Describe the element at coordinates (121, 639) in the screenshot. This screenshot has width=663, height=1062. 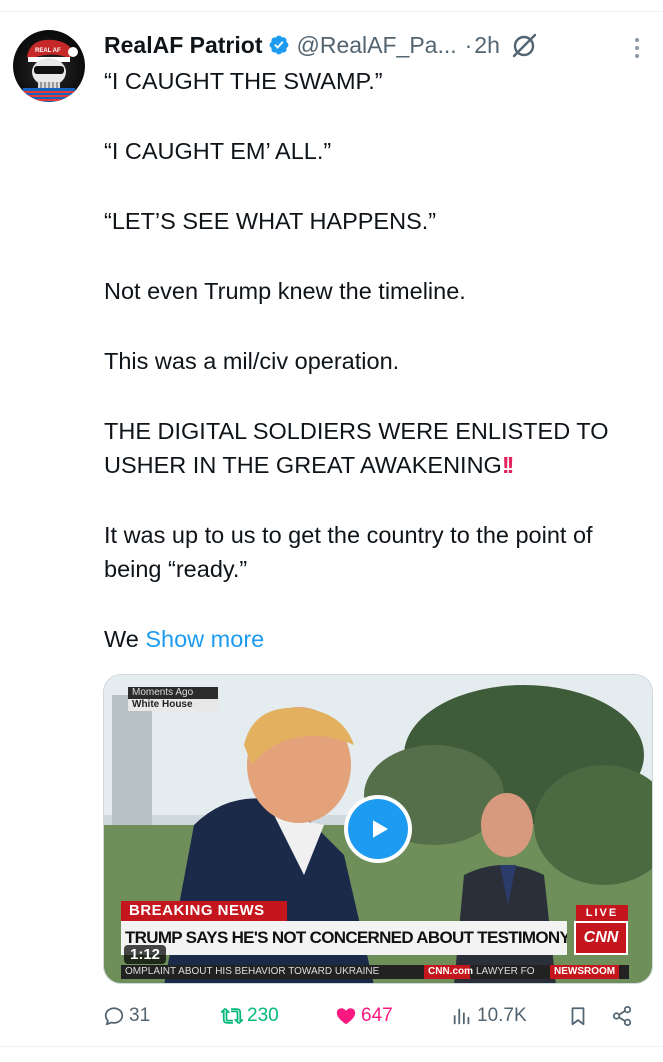
I see `post-text-span: We` at that location.